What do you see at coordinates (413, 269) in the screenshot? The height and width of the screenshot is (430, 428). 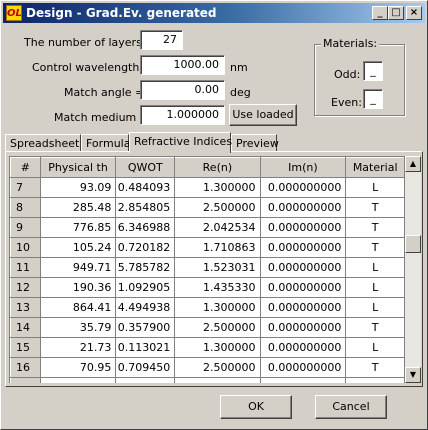 I see `grid-scrollbar: ▲ ▼` at bounding box center [413, 269].